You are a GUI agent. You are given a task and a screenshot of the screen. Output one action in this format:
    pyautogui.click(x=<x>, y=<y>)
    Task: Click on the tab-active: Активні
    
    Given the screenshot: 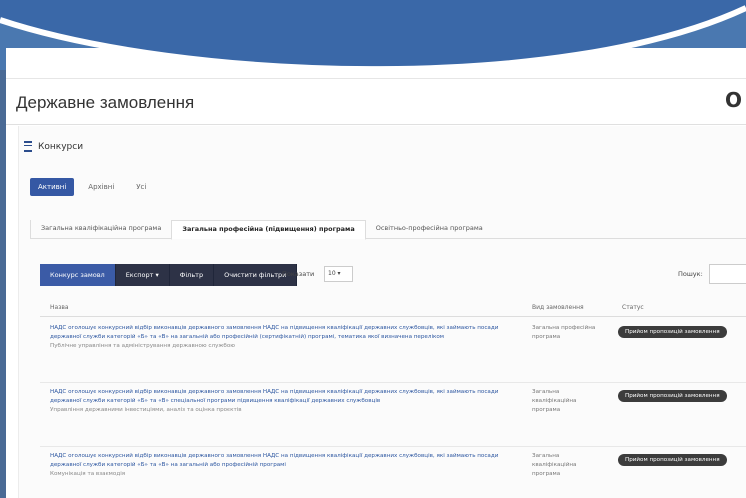 What is the action you would take?
    pyautogui.click(x=52, y=187)
    